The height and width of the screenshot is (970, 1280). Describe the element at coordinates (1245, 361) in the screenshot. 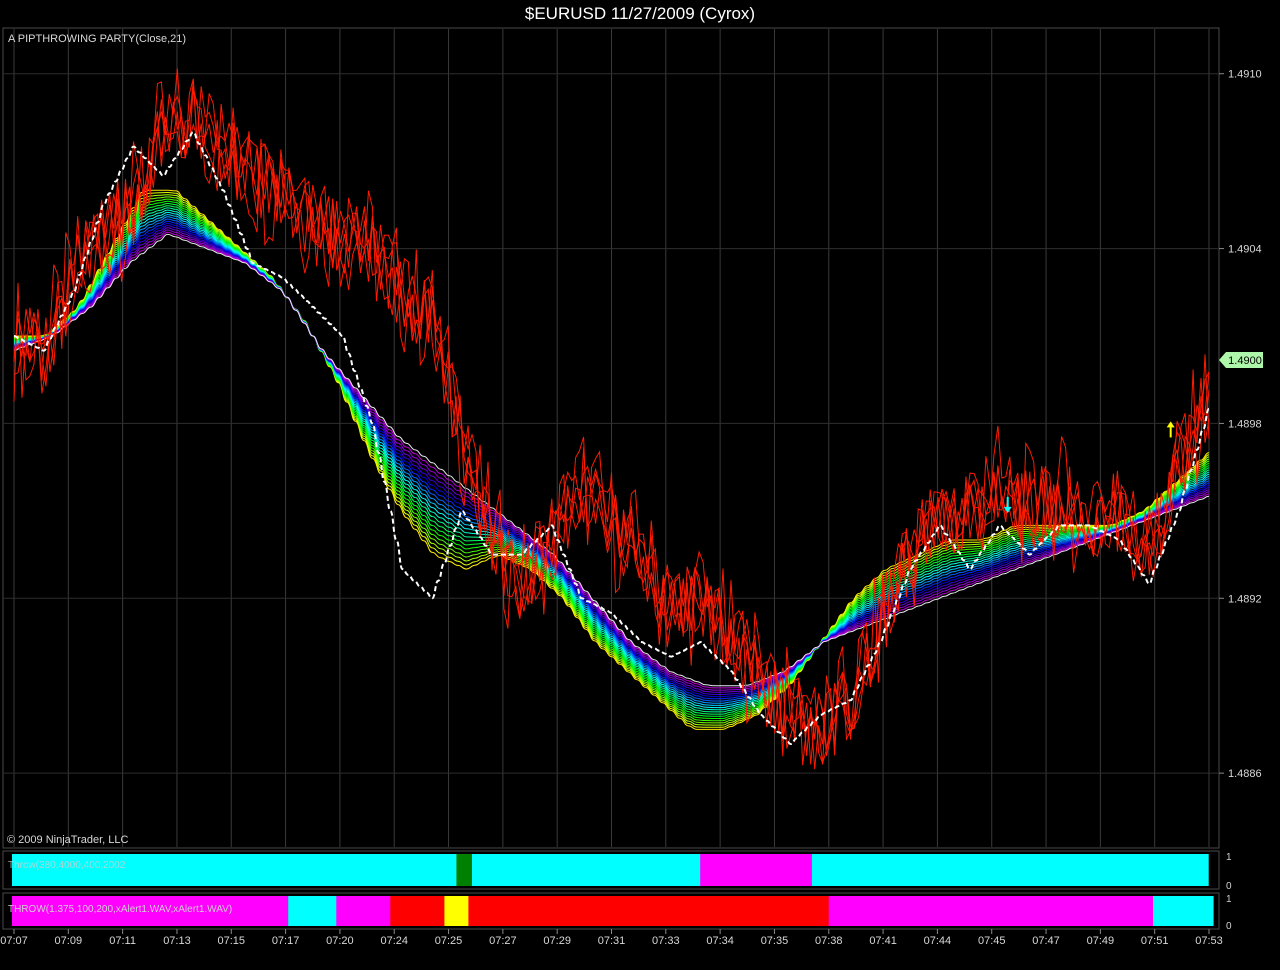

I see `price-tag-value: 1.4900` at that location.